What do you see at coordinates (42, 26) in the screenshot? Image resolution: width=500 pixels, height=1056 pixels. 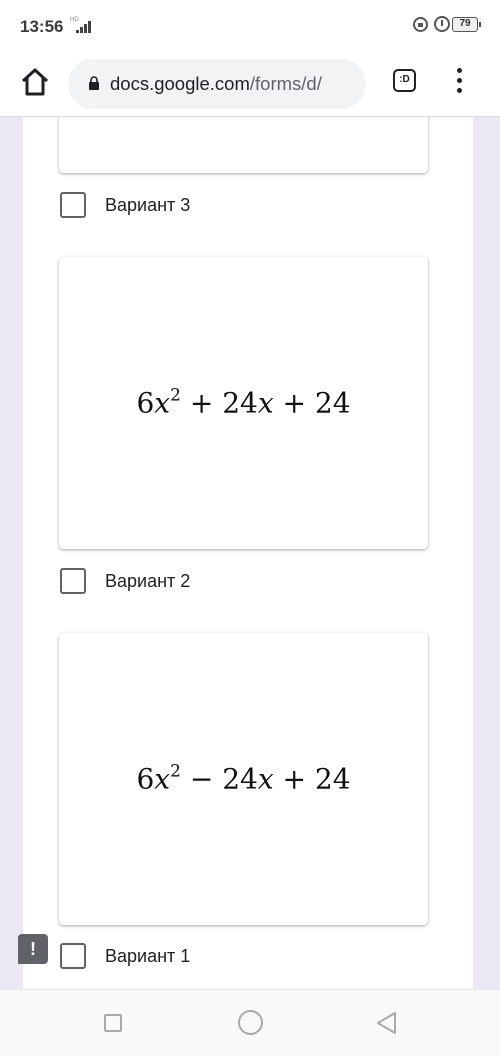 I see `status-time: 13:56` at bounding box center [42, 26].